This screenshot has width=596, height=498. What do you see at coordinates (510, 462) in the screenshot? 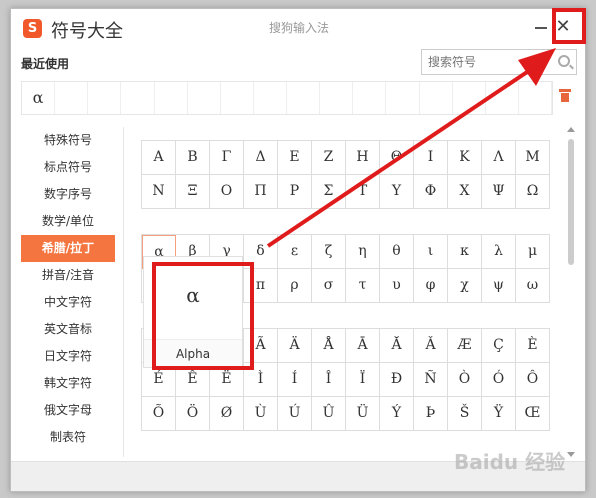
I see `watermark: Baidu 经验` at bounding box center [510, 462].